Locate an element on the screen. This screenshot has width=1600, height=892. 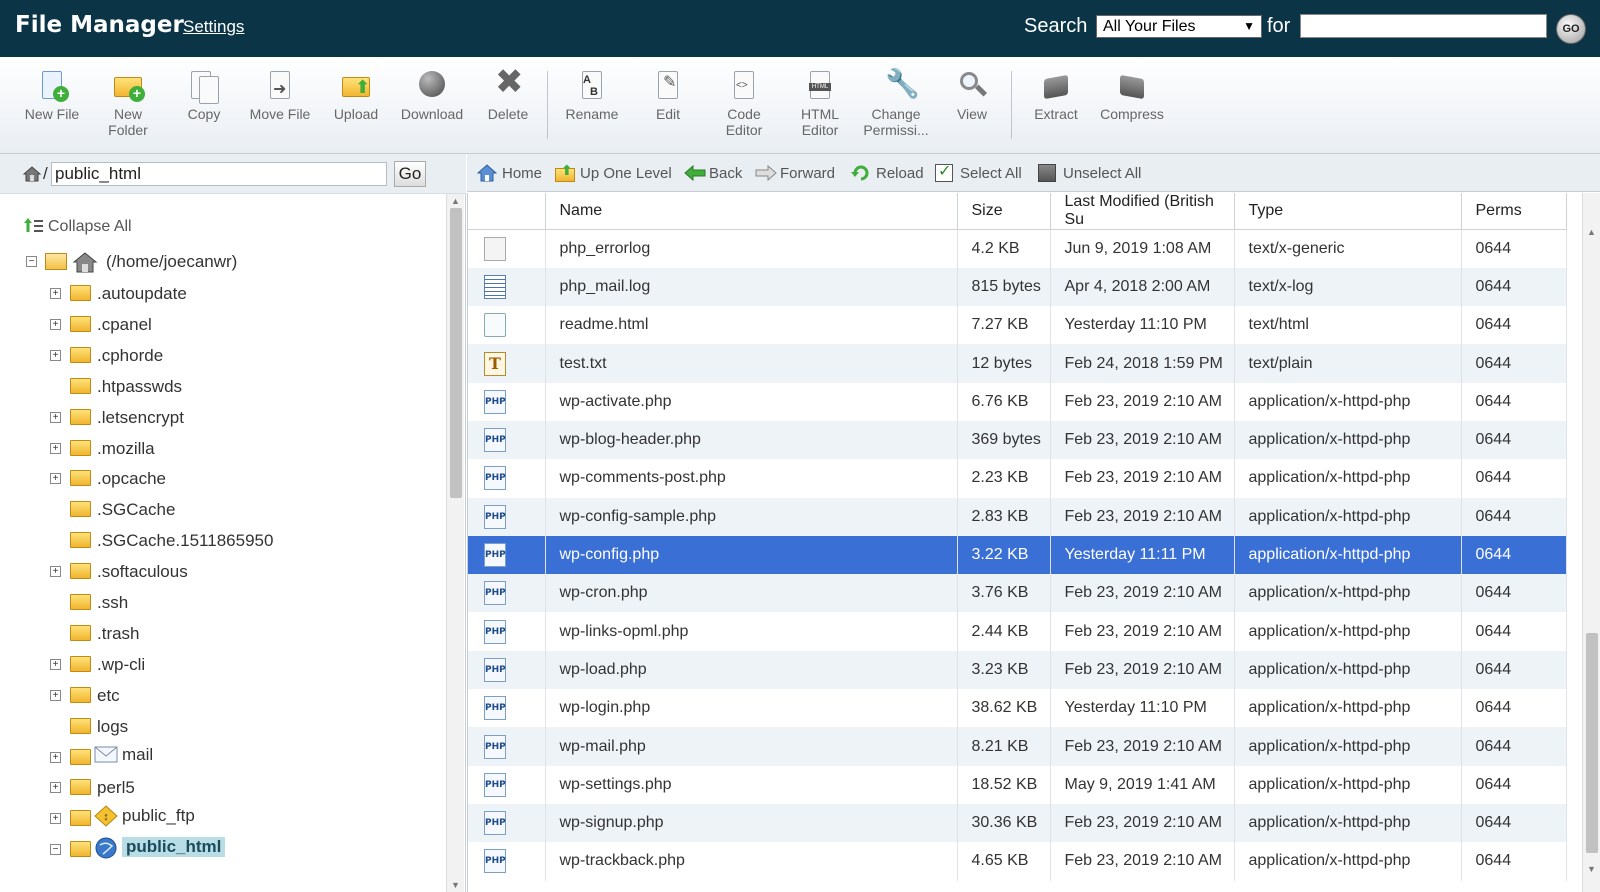
search-go-button: GO is located at coordinates (1571, 29).